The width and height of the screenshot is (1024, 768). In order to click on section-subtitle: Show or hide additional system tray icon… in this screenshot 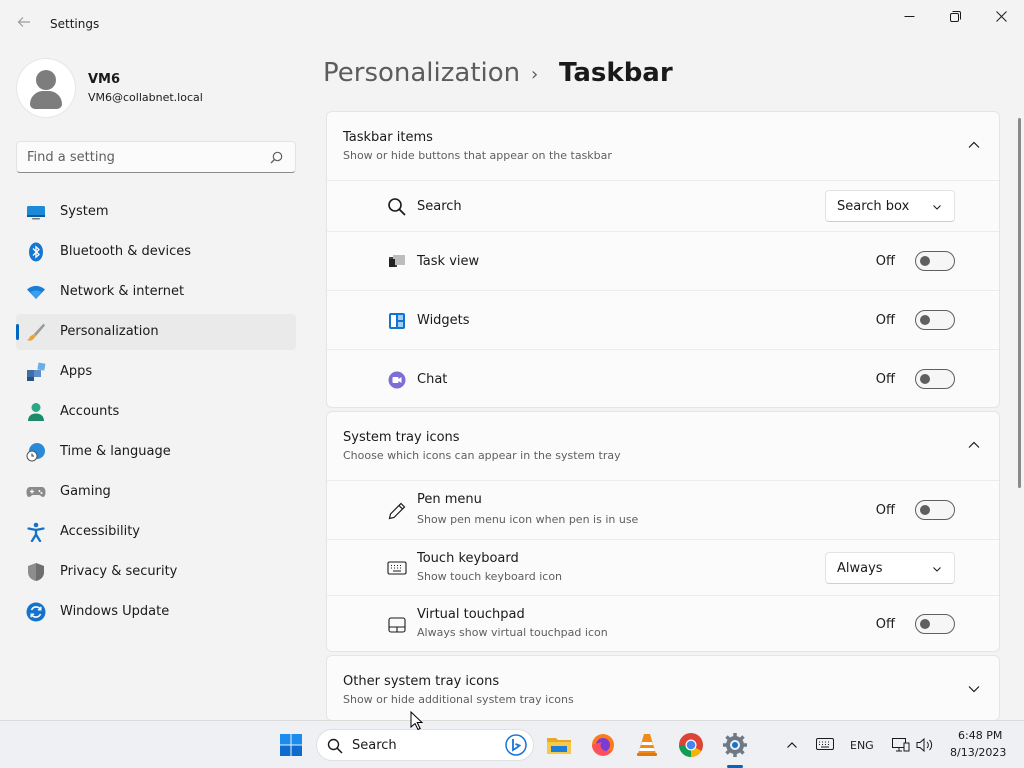, I will do `click(458, 699)`.